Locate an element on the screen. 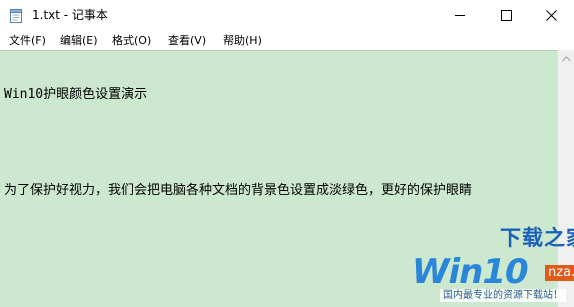 This screenshot has width=574, height=307. minimize-button is located at coordinates (460, 15).